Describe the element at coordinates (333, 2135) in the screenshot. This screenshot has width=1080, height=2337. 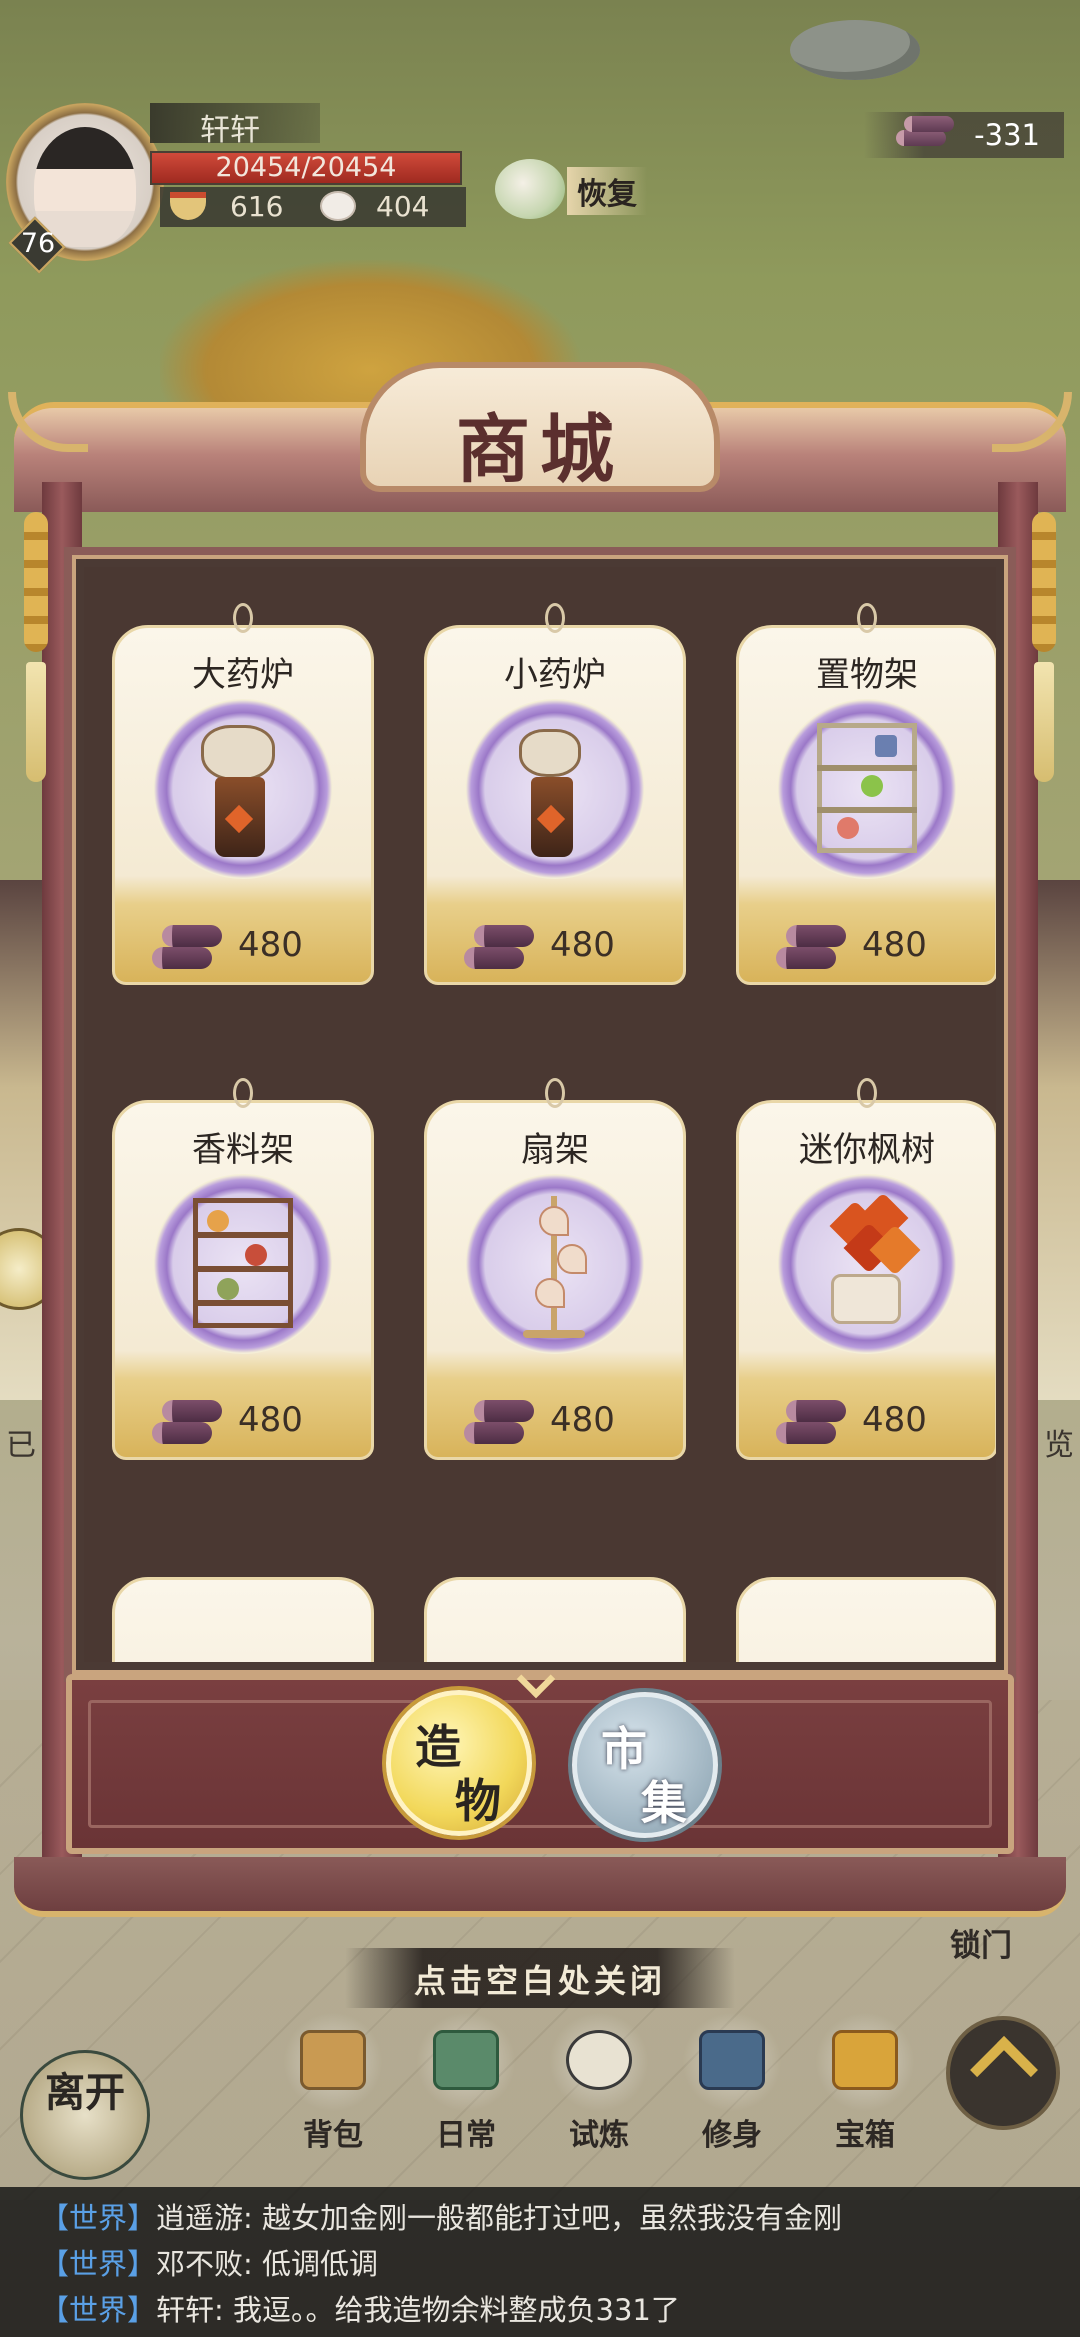
I see `nav-label: 背包` at that location.